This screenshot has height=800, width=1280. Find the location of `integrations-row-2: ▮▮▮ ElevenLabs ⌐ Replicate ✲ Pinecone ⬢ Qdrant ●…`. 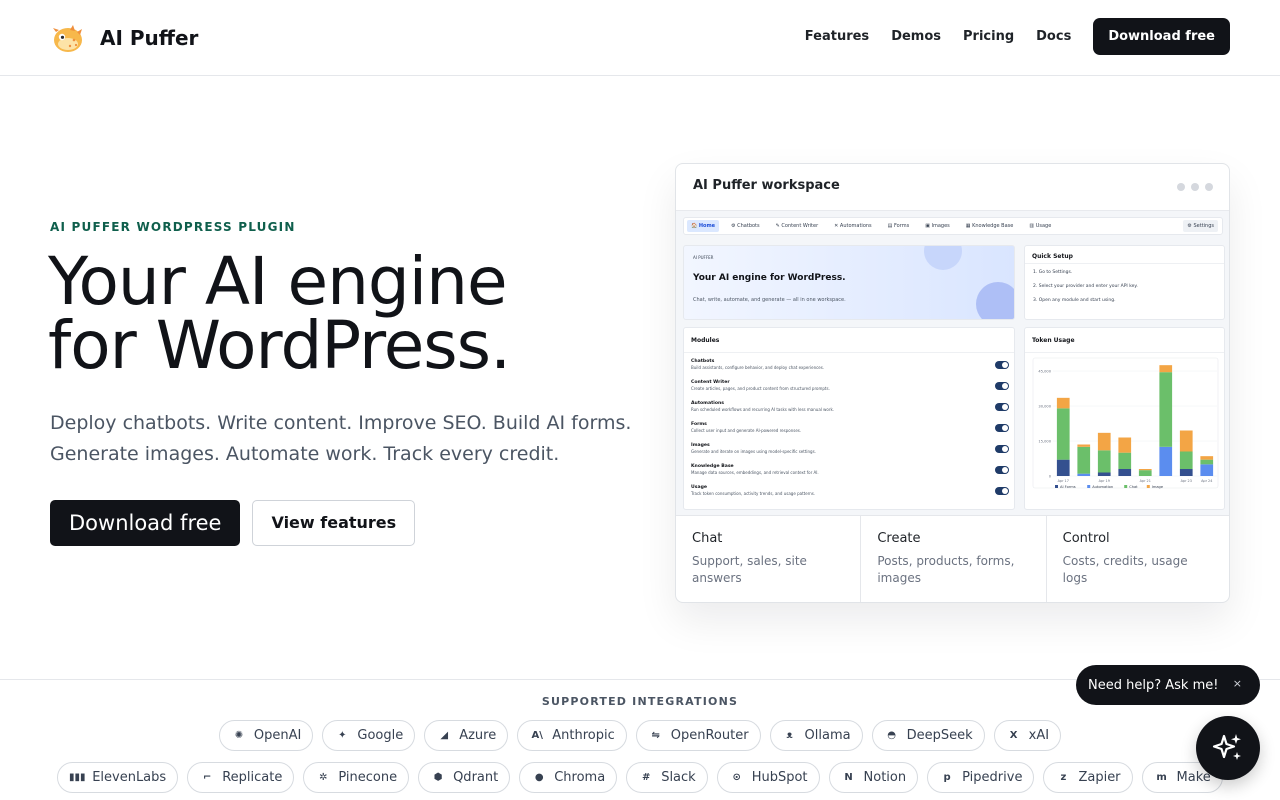

integrations-row-2: ▮▮▮ ElevenLabs ⌐ Replicate ✲ Pinecone ⬢ Qdrant ●… is located at coordinates (640, 777).